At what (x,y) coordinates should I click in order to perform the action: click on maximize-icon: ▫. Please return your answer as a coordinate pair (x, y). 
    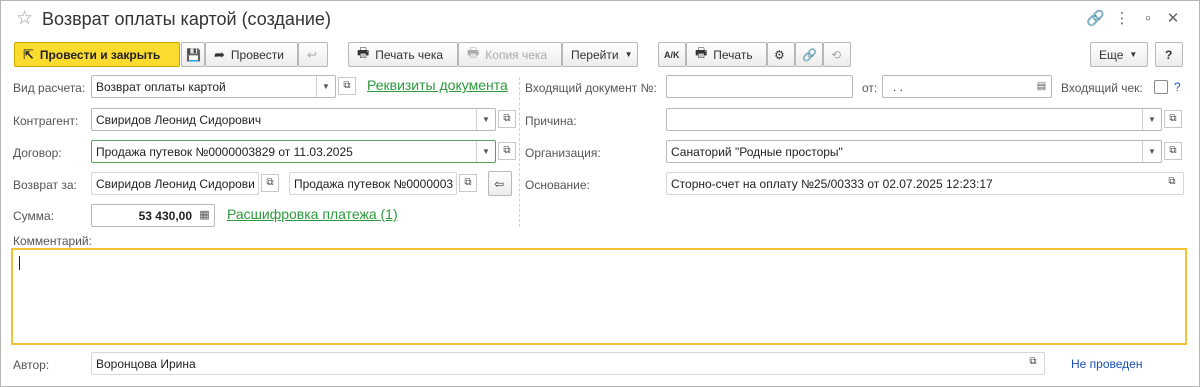
    Looking at the image, I should click on (1148, 19).